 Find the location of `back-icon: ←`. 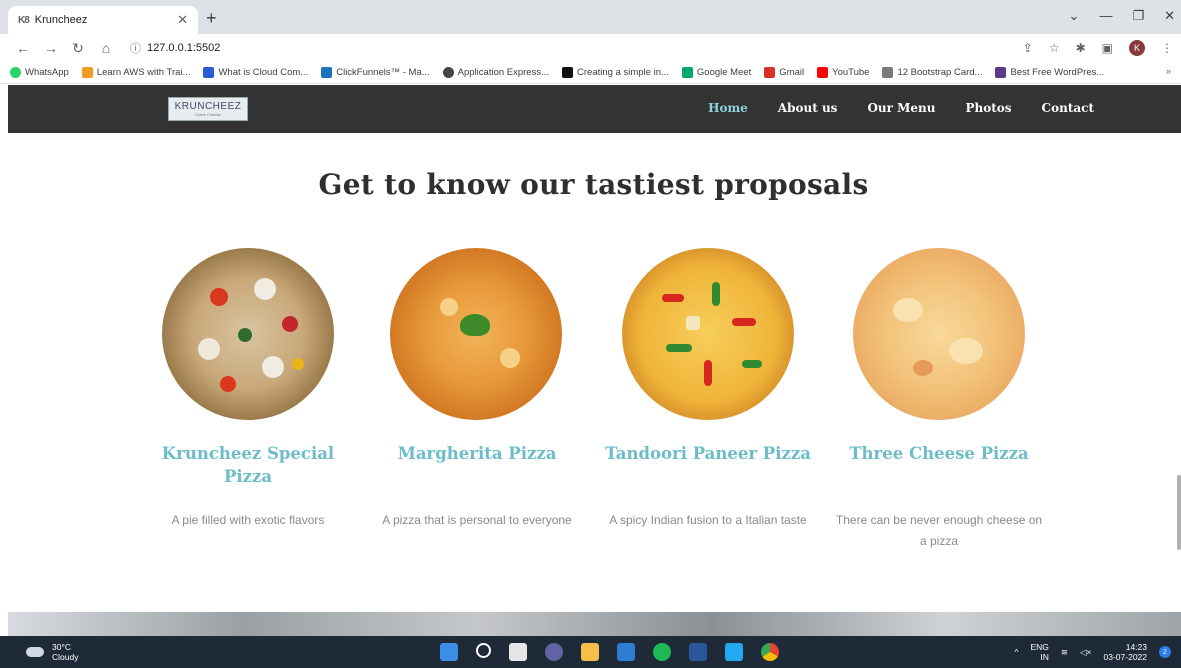

back-icon: ← is located at coordinates (23, 48).